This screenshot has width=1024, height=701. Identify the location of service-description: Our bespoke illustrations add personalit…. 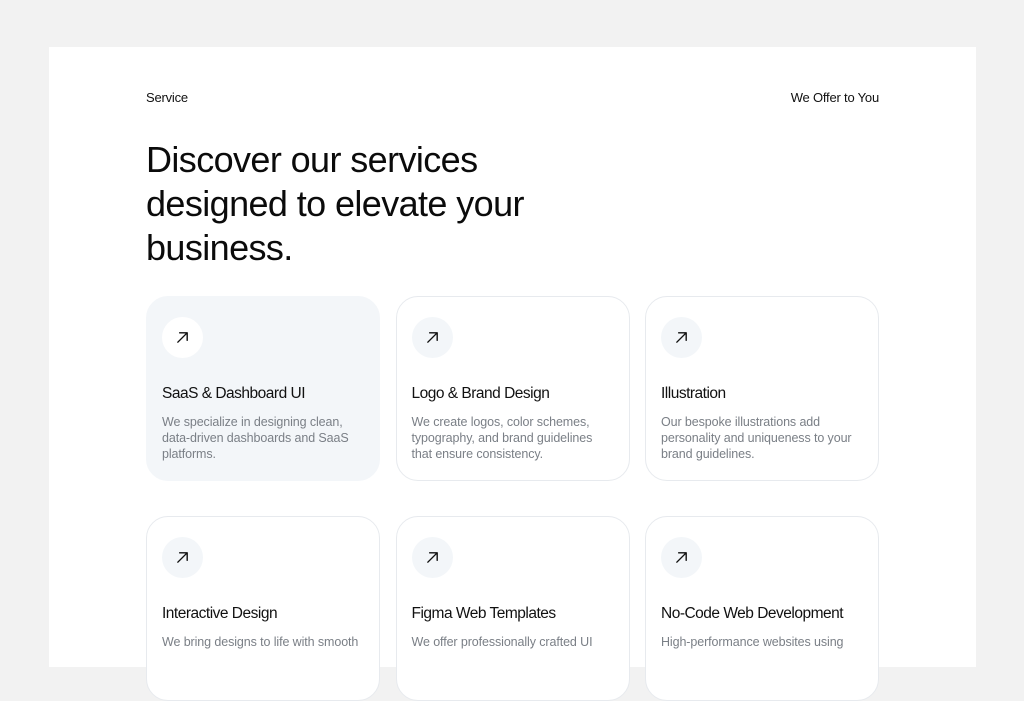
(756, 438).